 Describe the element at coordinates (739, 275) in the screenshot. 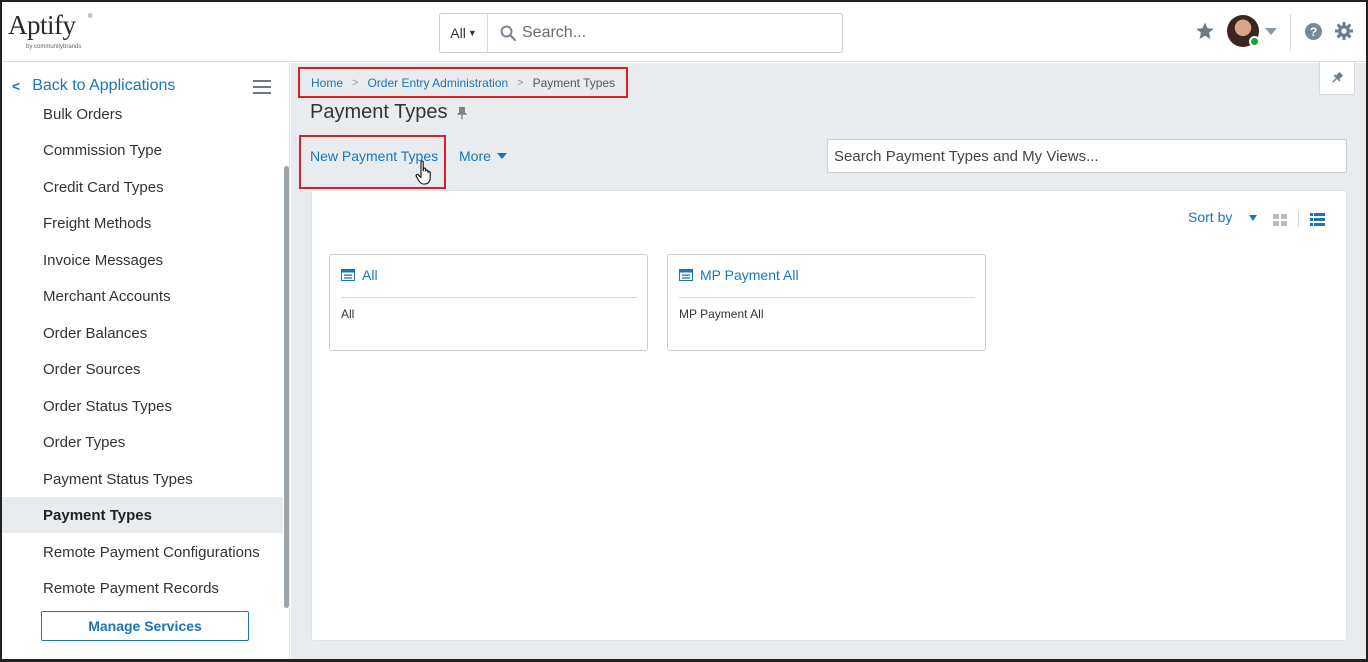

I see `card-title: MP Payment All` at that location.